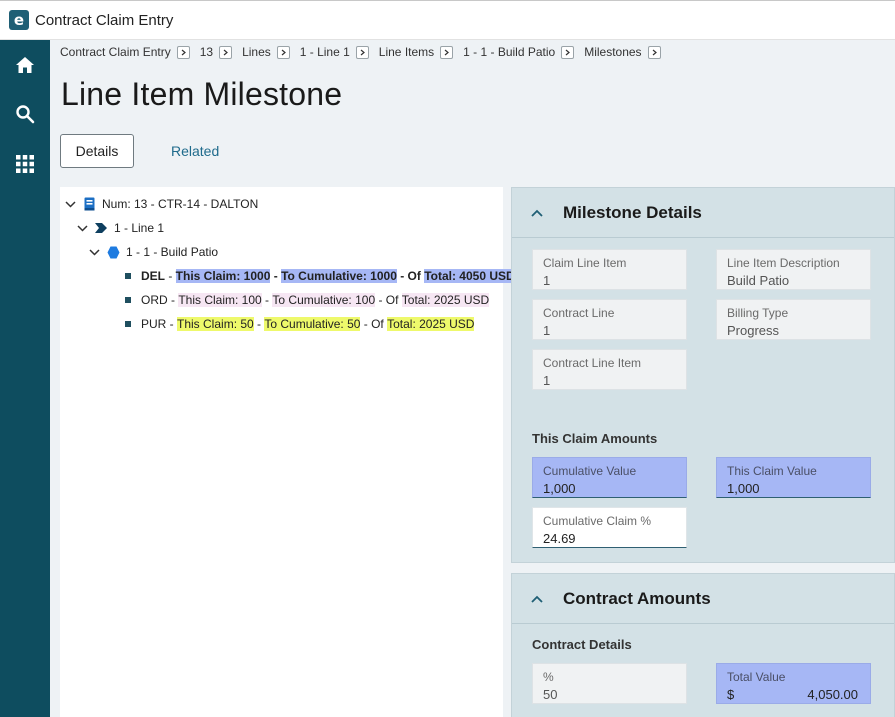 This screenshot has width=895, height=717. Describe the element at coordinates (180, 204) in the screenshot. I see `tree-node-label: Num: 13 - CTR-14 - DALTON` at that location.